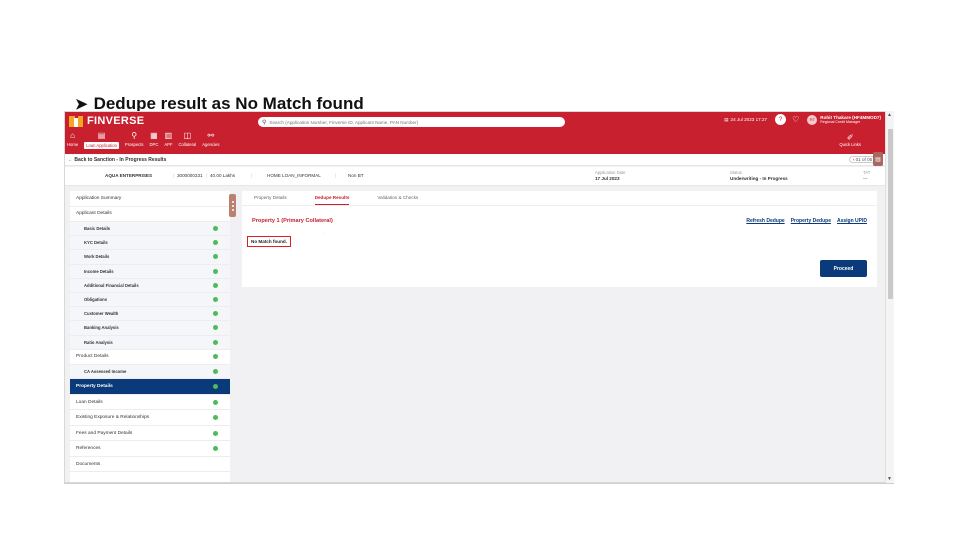 This screenshot has width=960, height=540. Describe the element at coordinates (843, 268) in the screenshot. I see `proceed-button: Proceed` at that location.